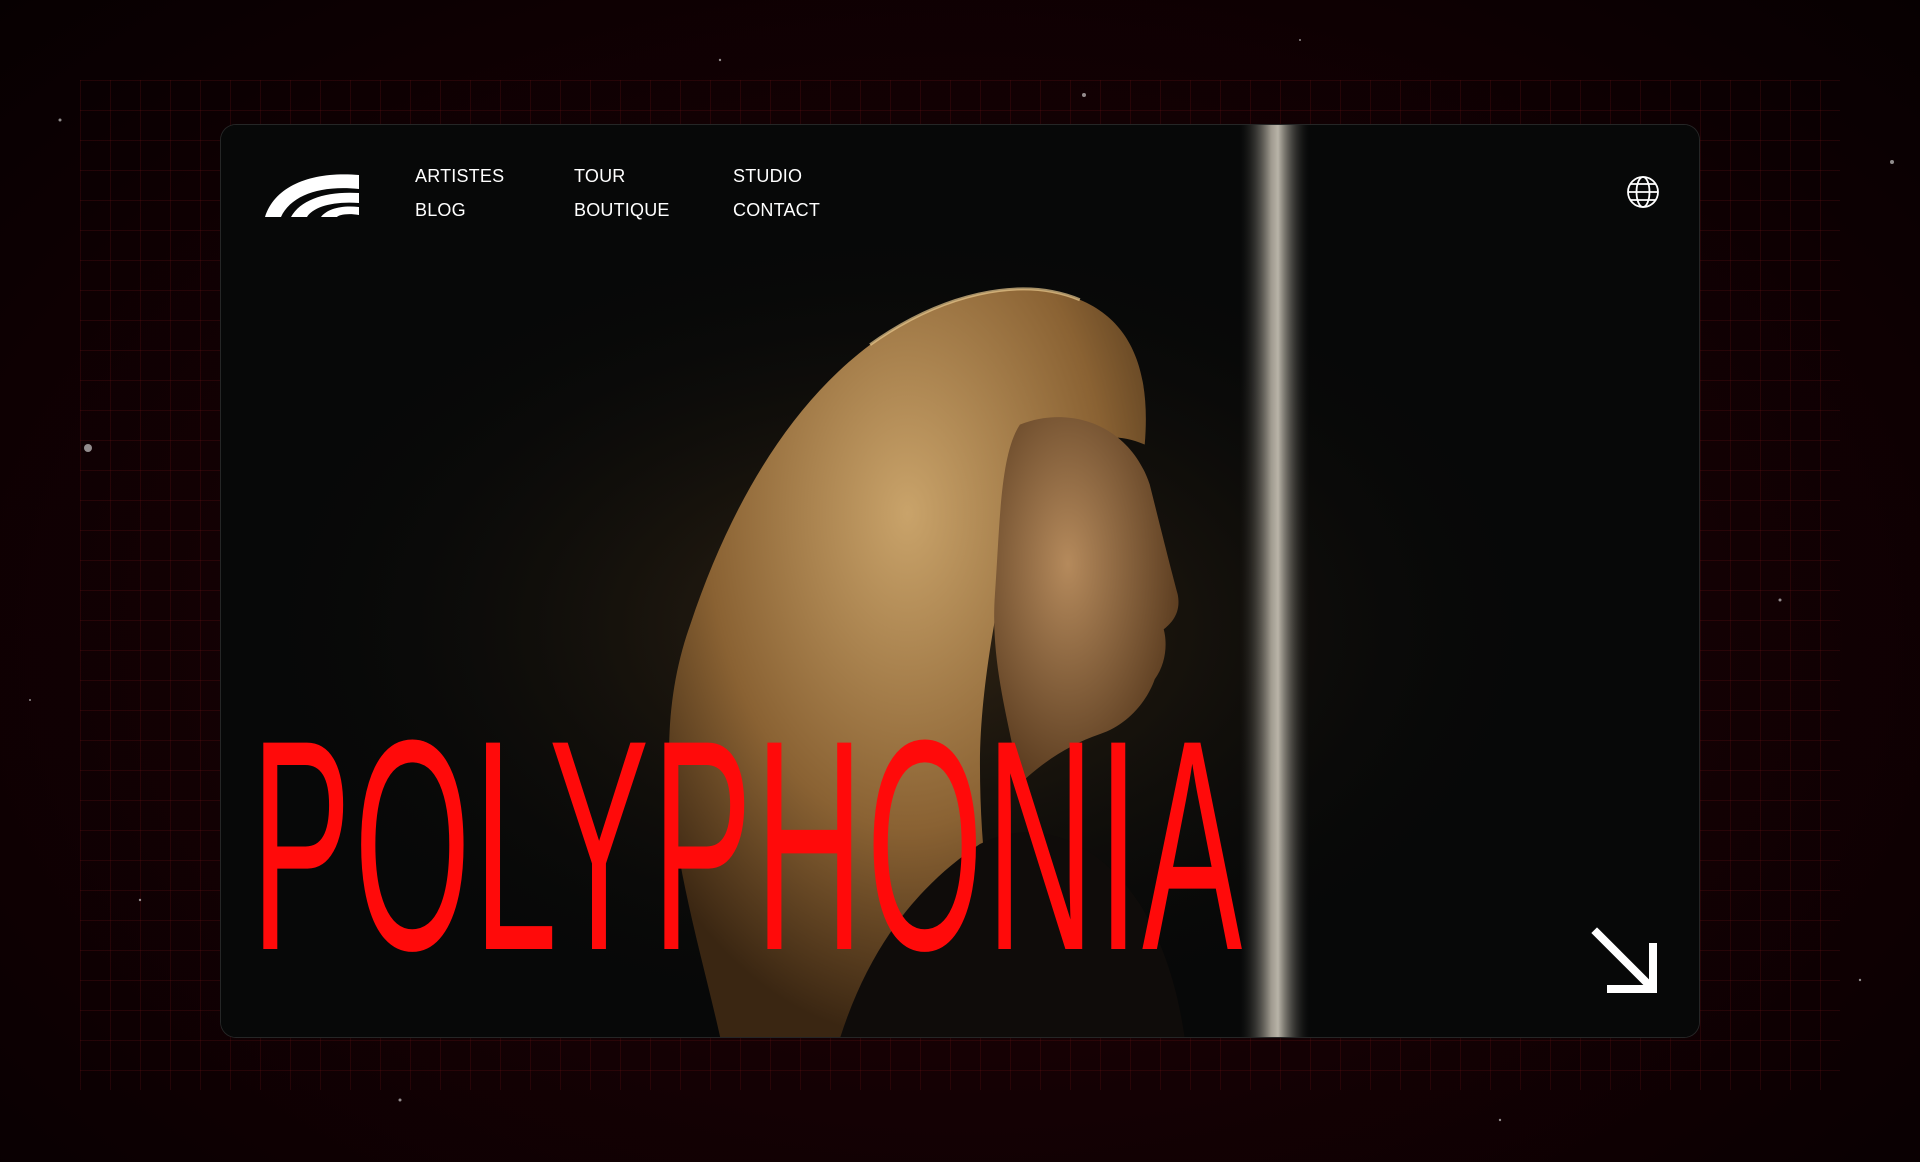 This screenshot has height=1162, width=1920. What do you see at coordinates (1643, 192) in the screenshot?
I see `globe-icon` at bounding box center [1643, 192].